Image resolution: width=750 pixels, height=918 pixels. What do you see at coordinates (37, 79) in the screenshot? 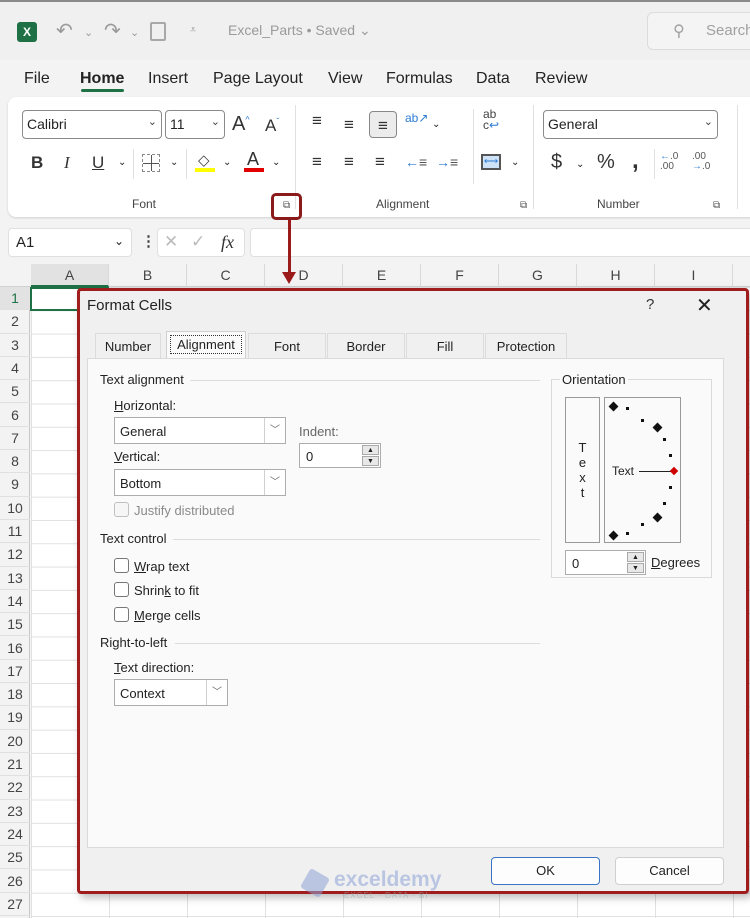
I see `tab-file: File` at bounding box center [37, 79].